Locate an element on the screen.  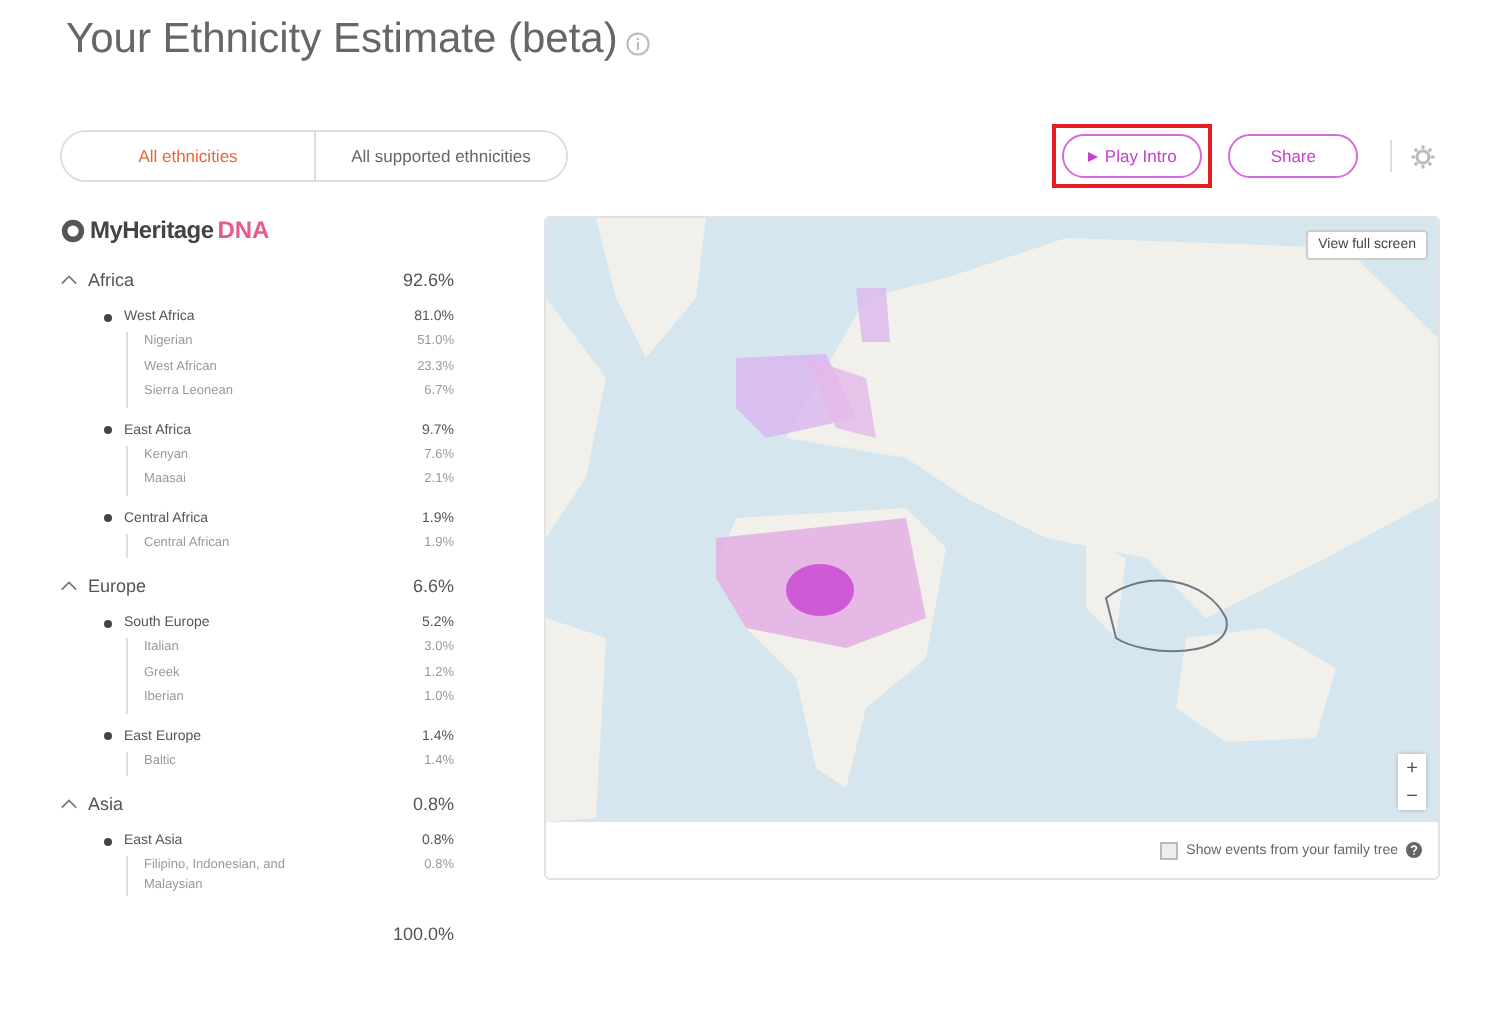
region-name: Asia is located at coordinates (250, 804).